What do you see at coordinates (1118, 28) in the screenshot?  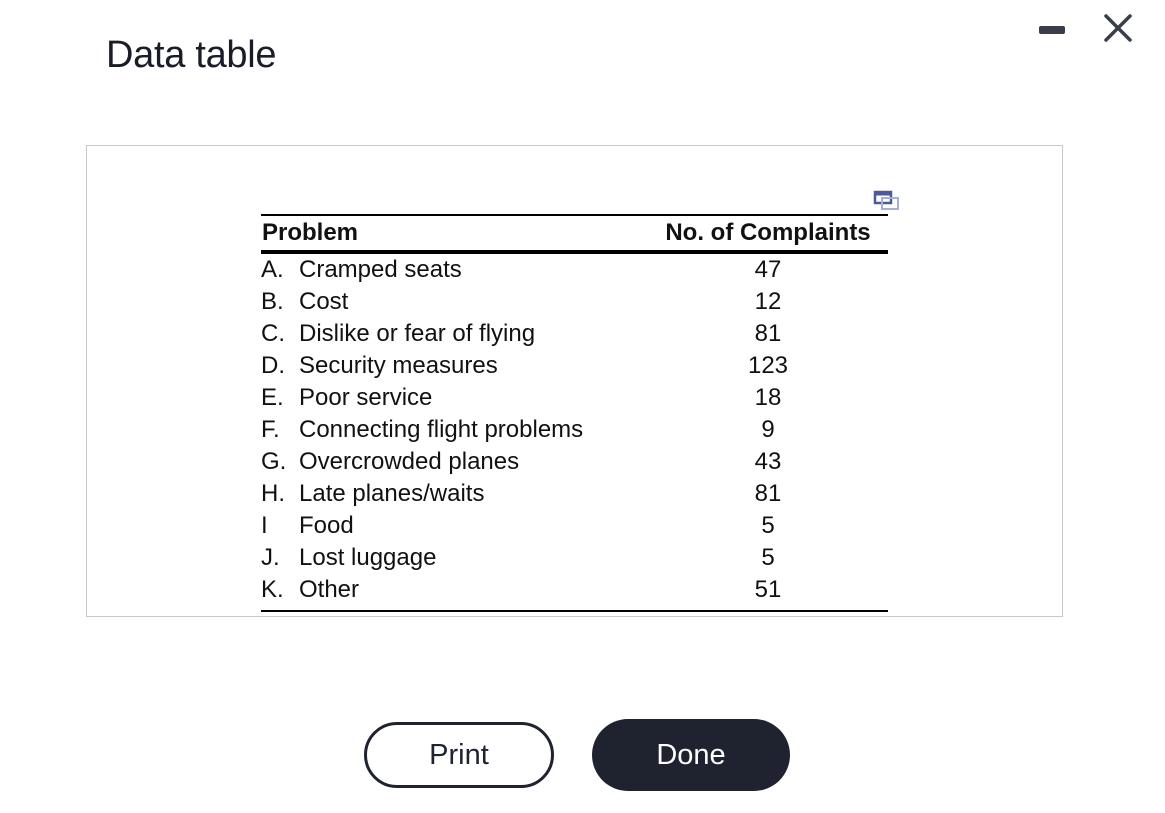 I see `close-icon` at bounding box center [1118, 28].